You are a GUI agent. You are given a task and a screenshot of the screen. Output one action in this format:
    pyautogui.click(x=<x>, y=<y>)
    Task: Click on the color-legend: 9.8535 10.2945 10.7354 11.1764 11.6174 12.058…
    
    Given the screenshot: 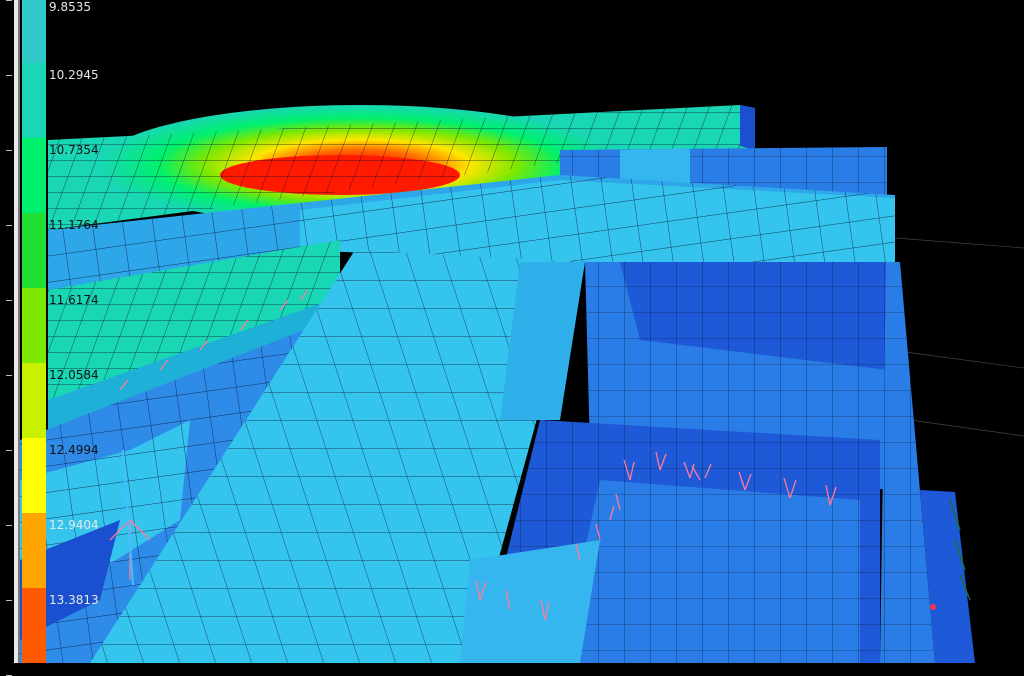 What is the action you would take?
    pyautogui.click(x=55, y=338)
    